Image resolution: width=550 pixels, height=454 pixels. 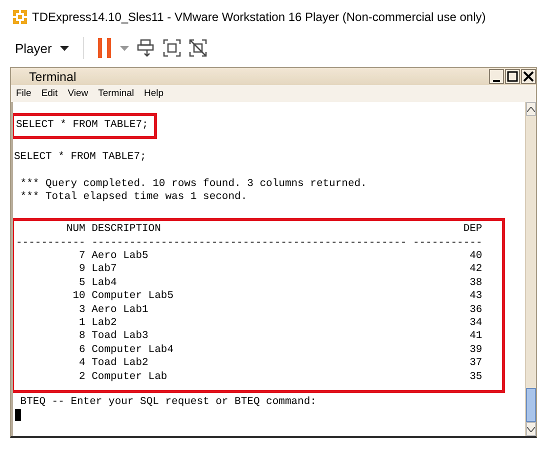 What do you see at coordinates (249, 243) in the screenshot?
I see `dash-rule: --------------------------------------------------` at bounding box center [249, 243].